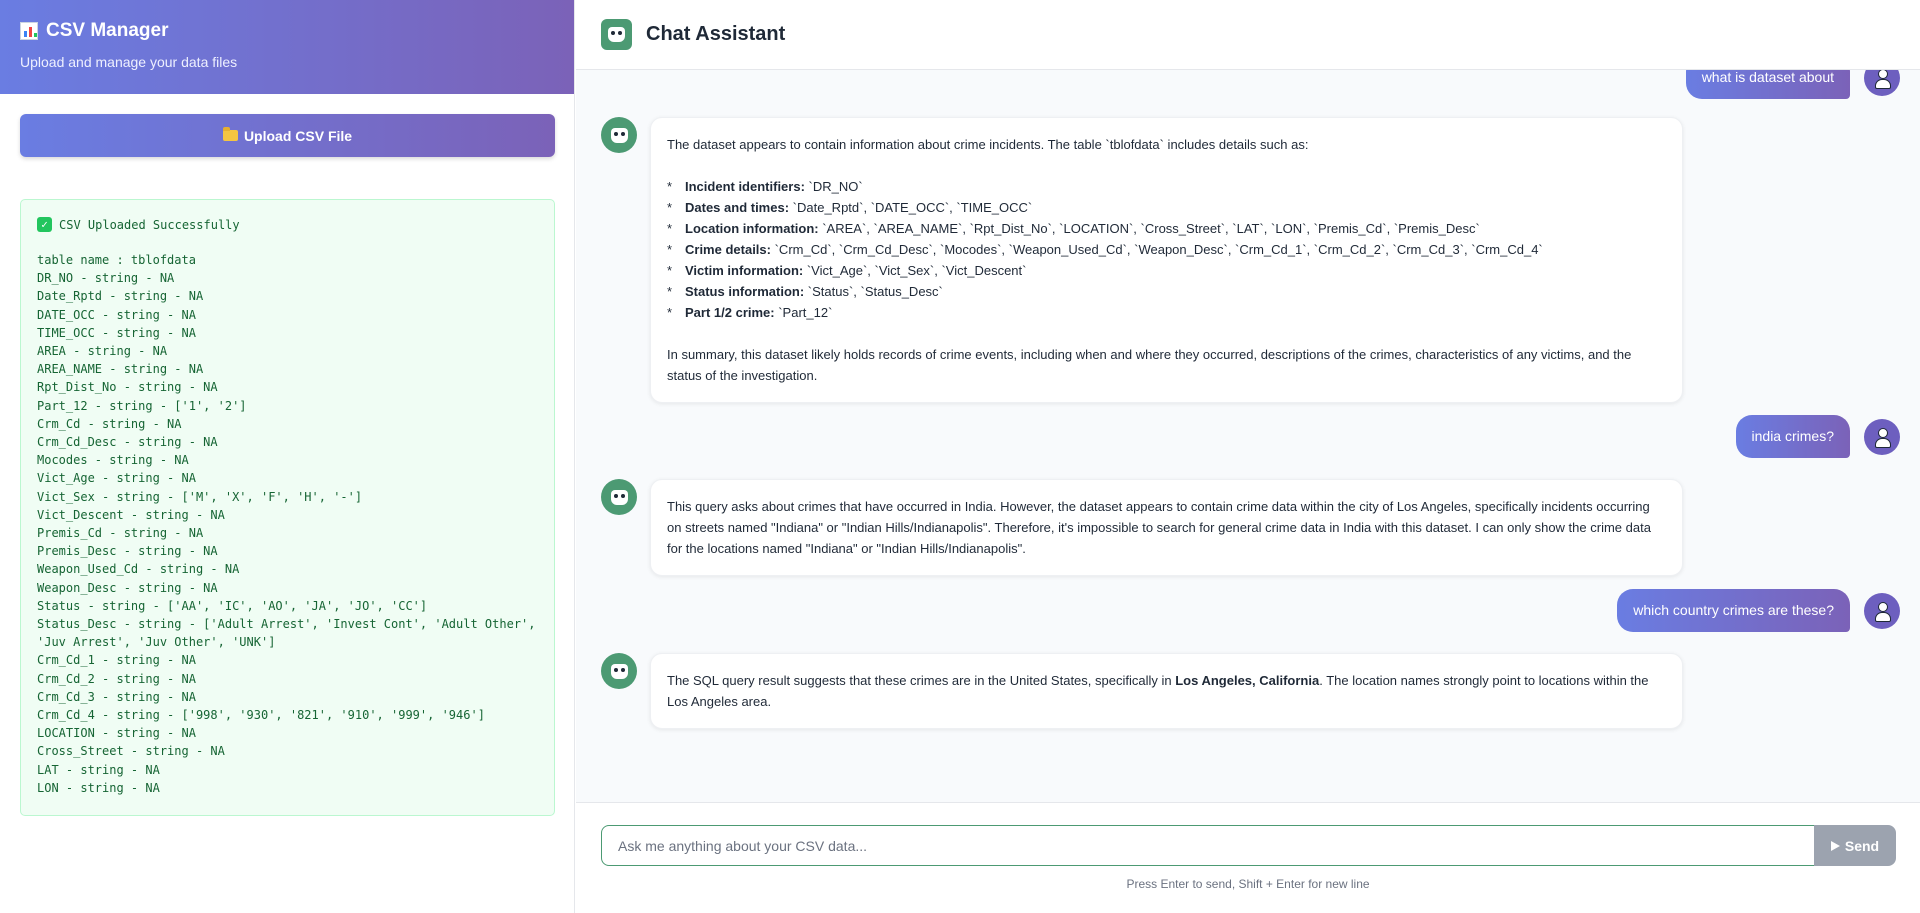 The width and height of the screenshot is (1920, 913). Describe the element at coordinates (98, 787) in the screenshot. I see `schema-line: LON - string - NA` at that location.